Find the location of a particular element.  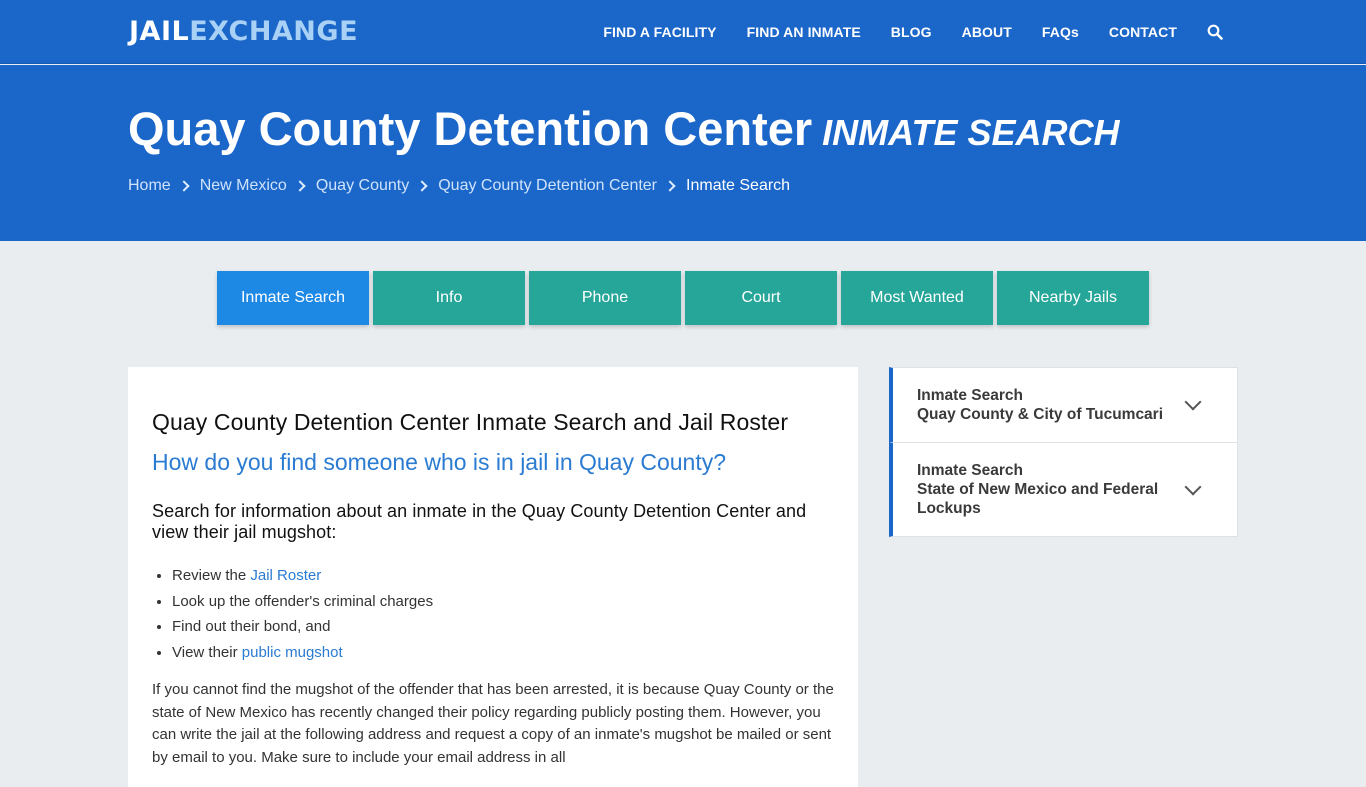

page-title-main: Quay County Detention Center is located at coordinates (470, 128).